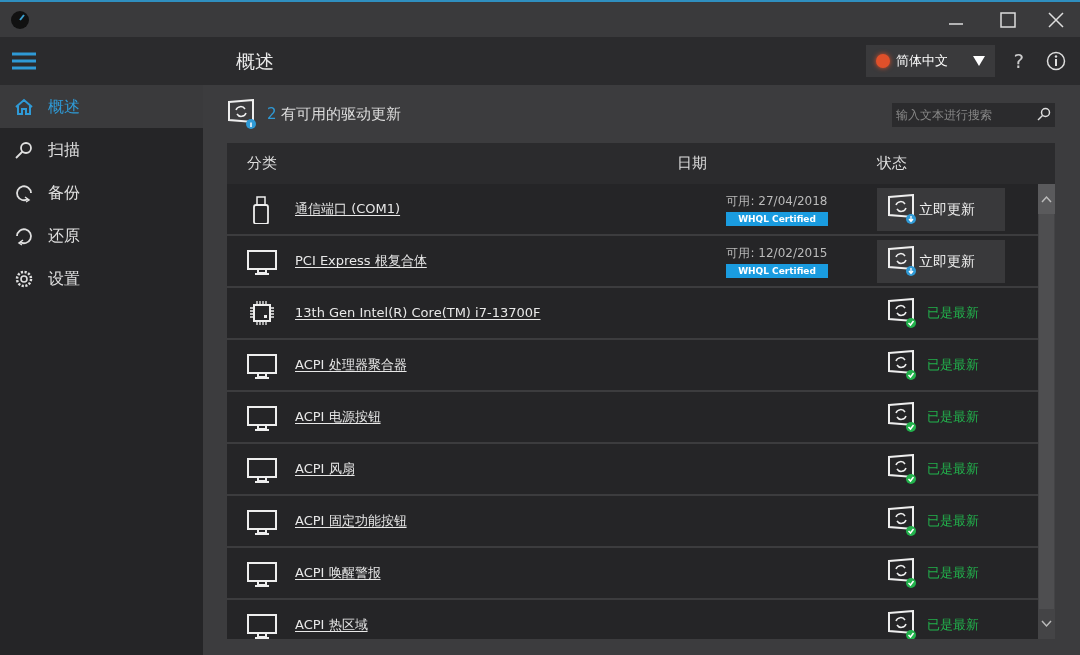  I want to click on refresh-info-icon, so click(242, 114).